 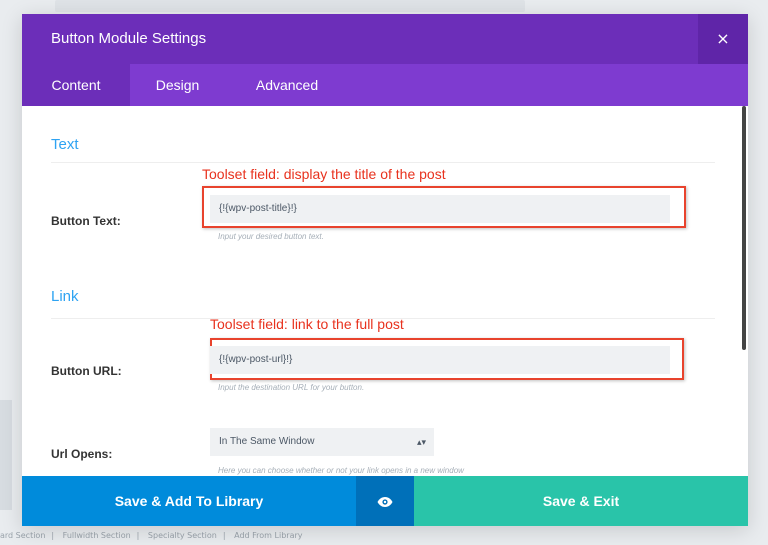 What do you see at coordinates (307, 324) in the screenshot?
I see `annotation-link-text: Toolset field: link to the full post` at bounding box center [307, 324].